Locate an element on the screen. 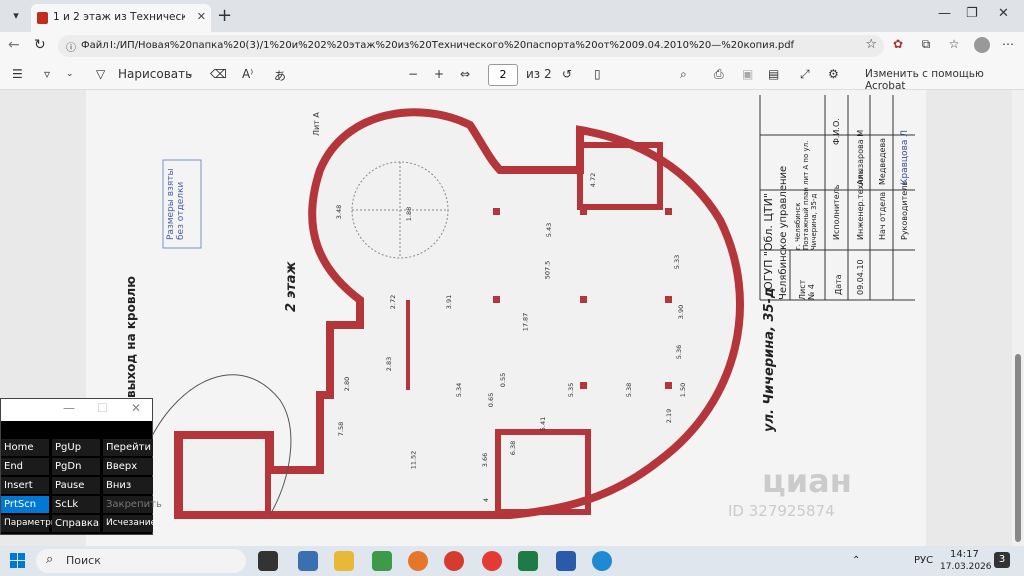 The image size is (1024, 576). tray-overflow-icon: ⌃ is located at coordinates (856, 560).